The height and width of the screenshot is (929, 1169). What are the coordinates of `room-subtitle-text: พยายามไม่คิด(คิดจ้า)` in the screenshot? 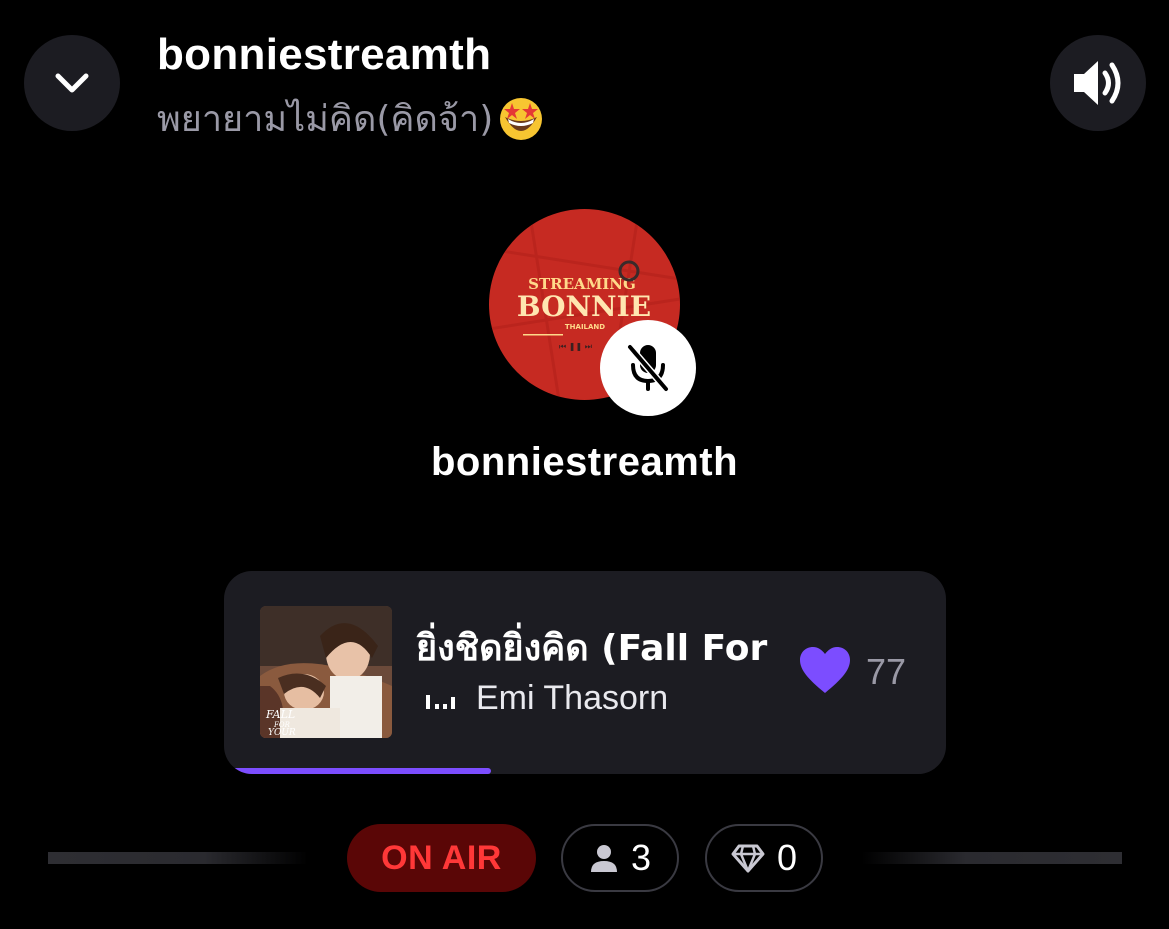 It's located at (325, 119).